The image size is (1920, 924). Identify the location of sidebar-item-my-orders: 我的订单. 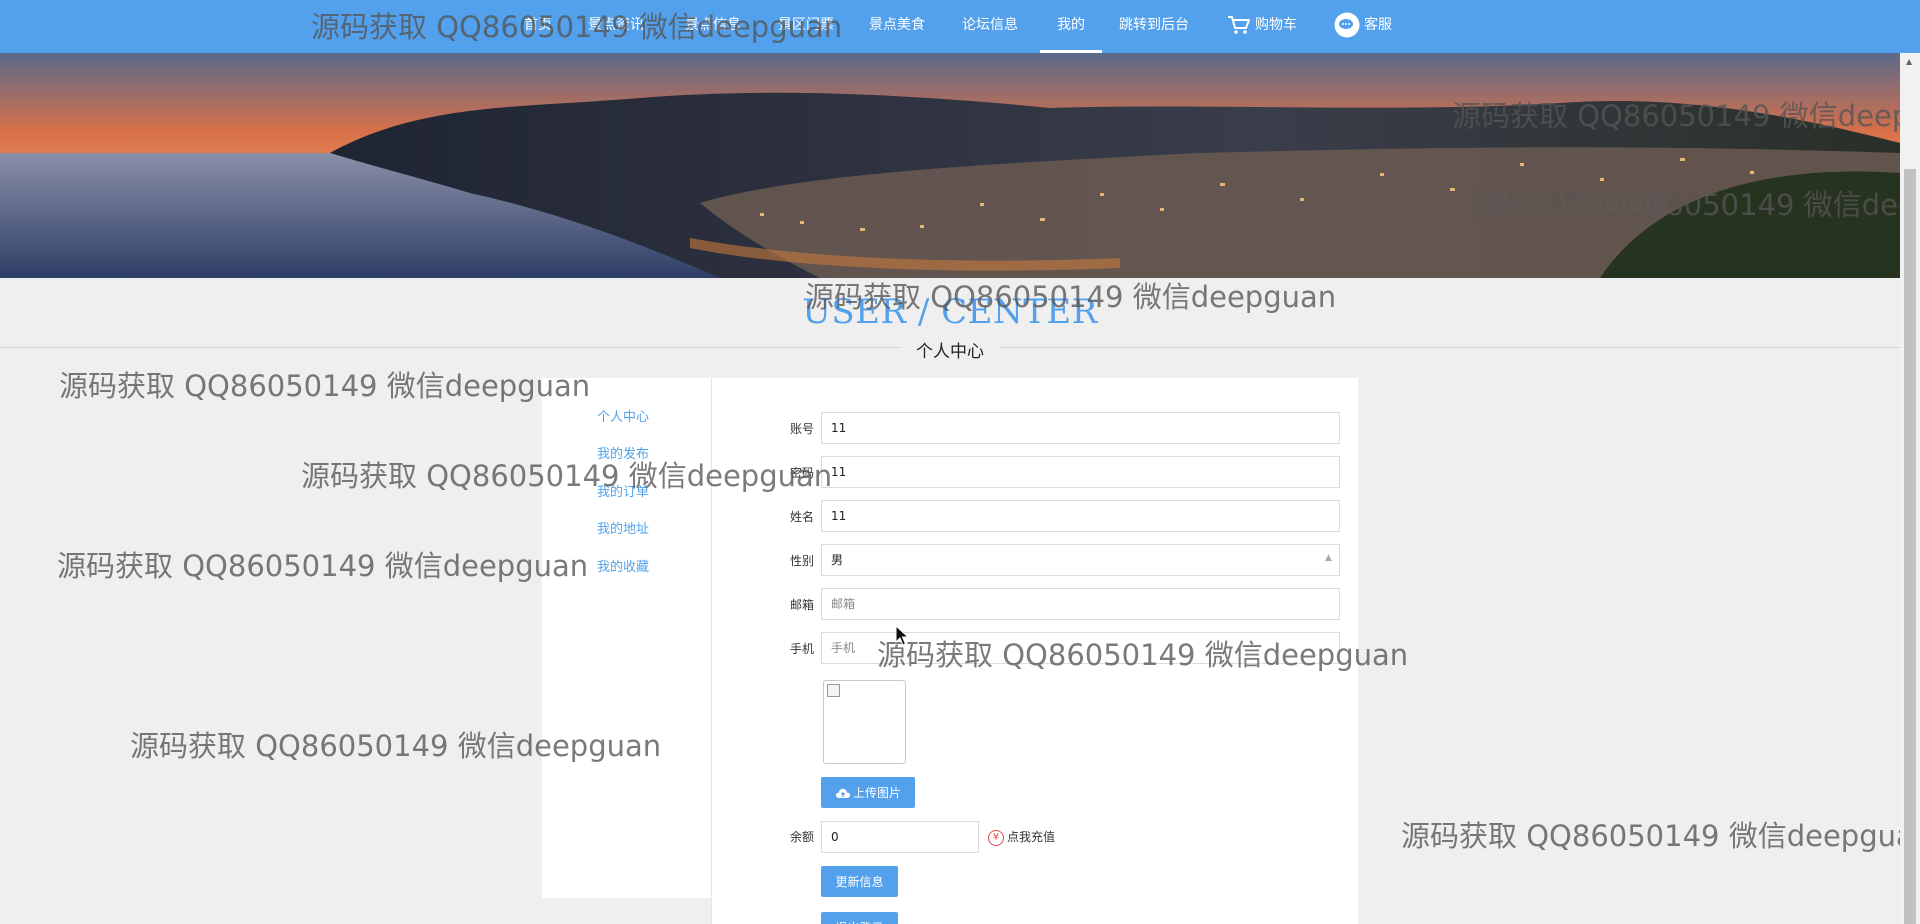
(623, 490).